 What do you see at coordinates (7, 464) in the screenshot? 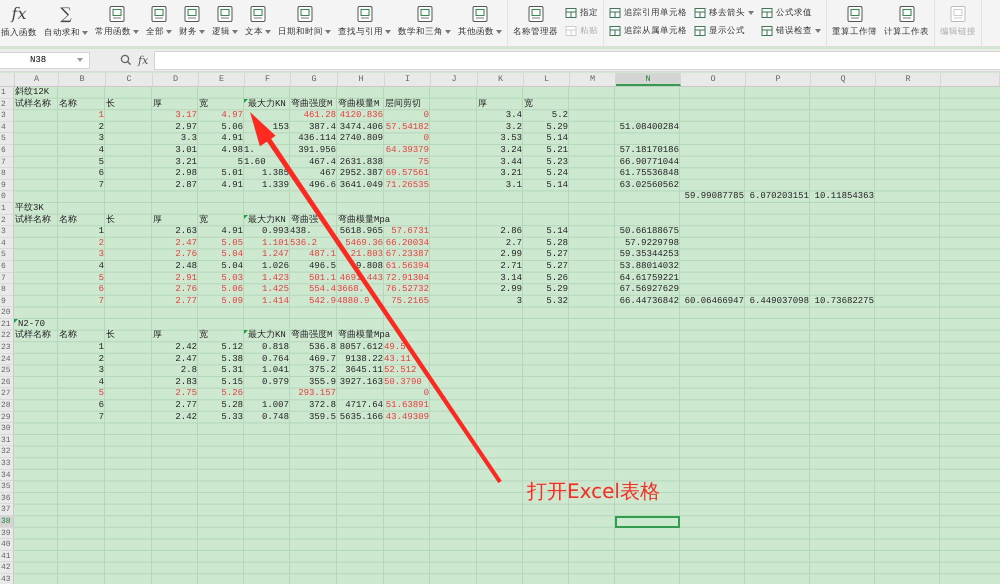
I see `row-header: 33` at bounding box center [7, 464].